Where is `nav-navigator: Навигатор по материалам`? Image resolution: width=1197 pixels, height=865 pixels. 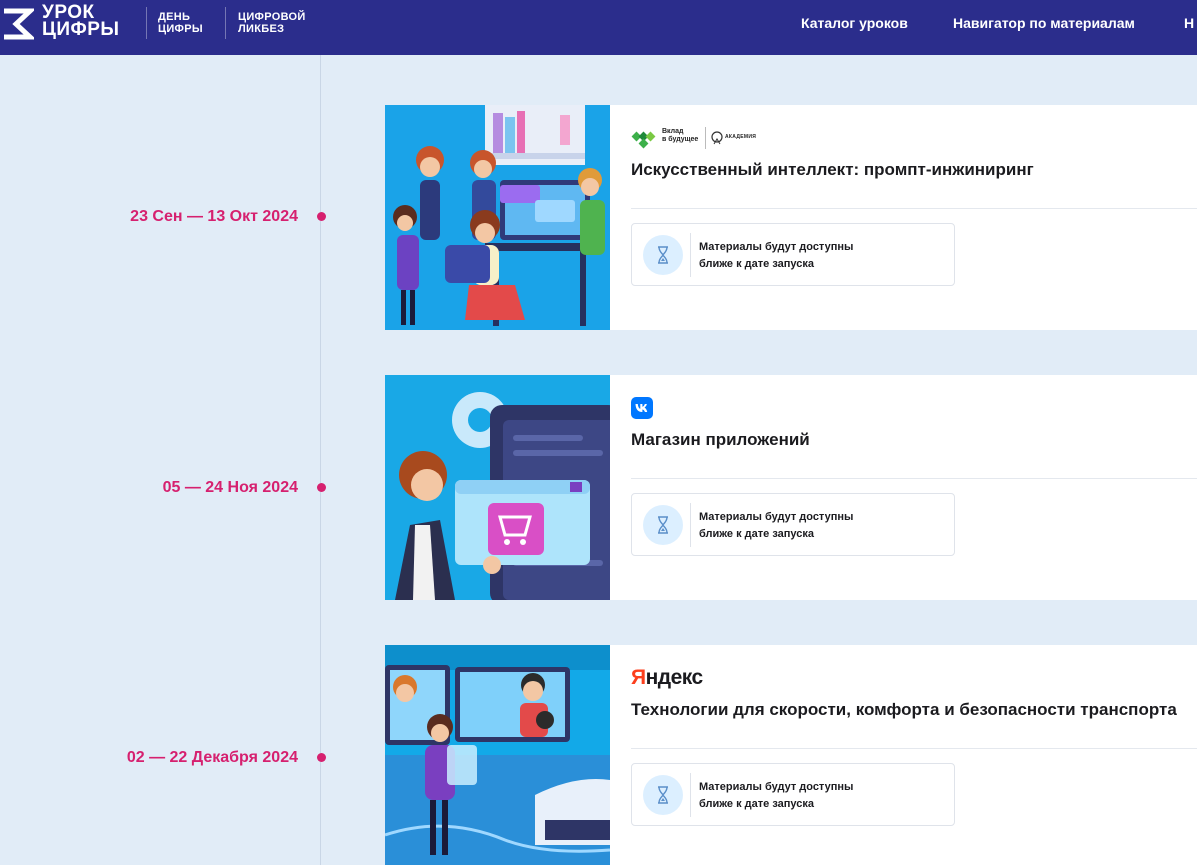 nav-navigator: Навигатор по материалам is located at coordinates (1044, 23).